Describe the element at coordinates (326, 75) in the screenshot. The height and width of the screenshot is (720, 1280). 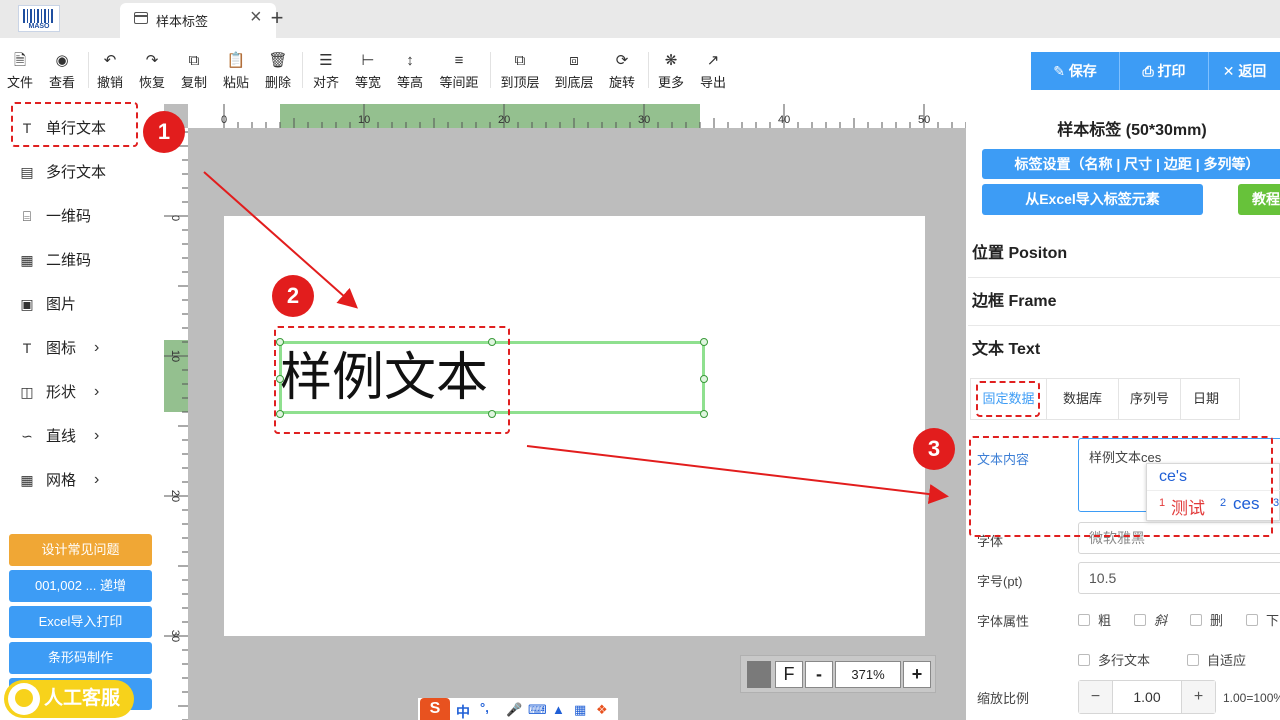
I see `toolbar-align-button: ☰ 对齐` at that location.